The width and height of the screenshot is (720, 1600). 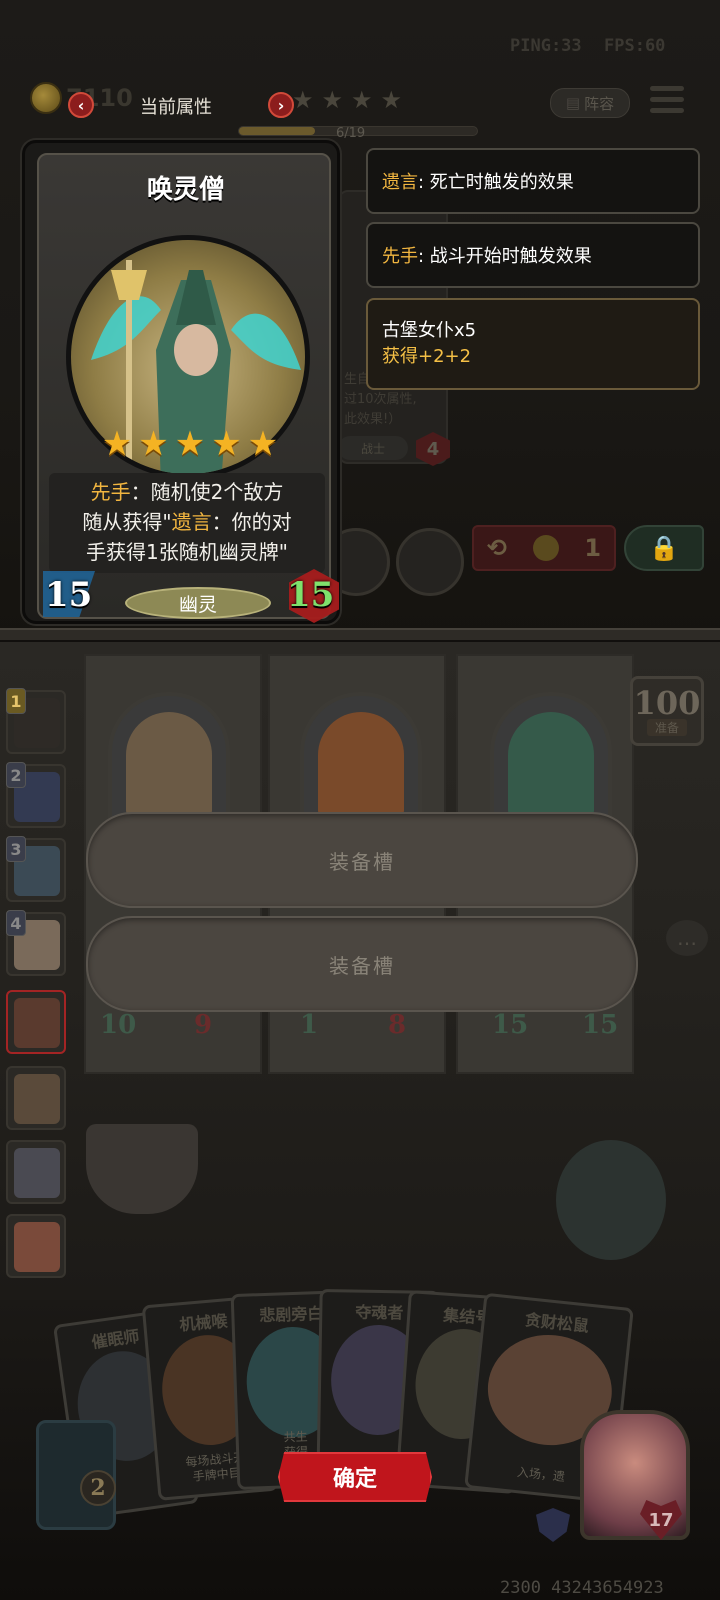 I want to click on hero-name: 唤灵僧, so click(x=185, y=190).